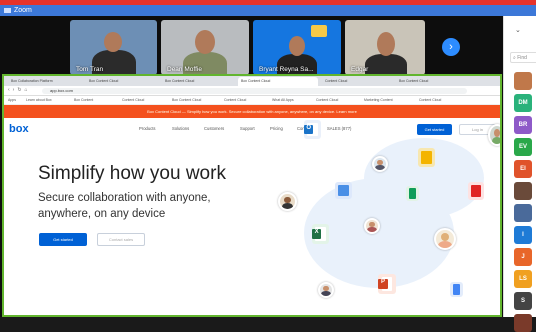 This screenshot has width=536, height=332. Describe the element at coordinates (147, 128) in the screenshot. I see `nav-link: Products` at that location.